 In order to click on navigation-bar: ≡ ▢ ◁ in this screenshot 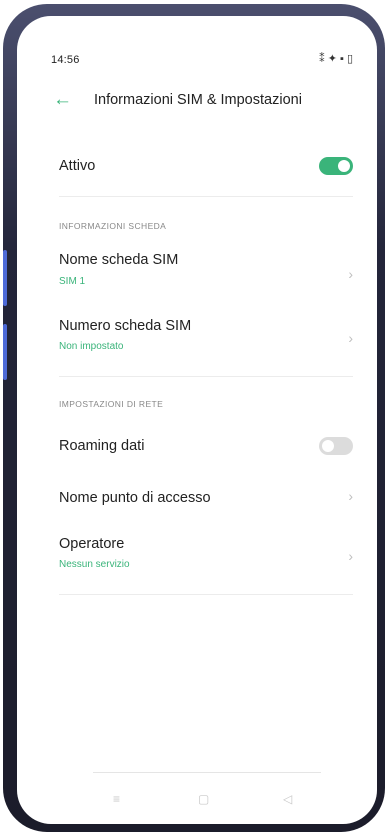, I will do `click(197, 795)`.